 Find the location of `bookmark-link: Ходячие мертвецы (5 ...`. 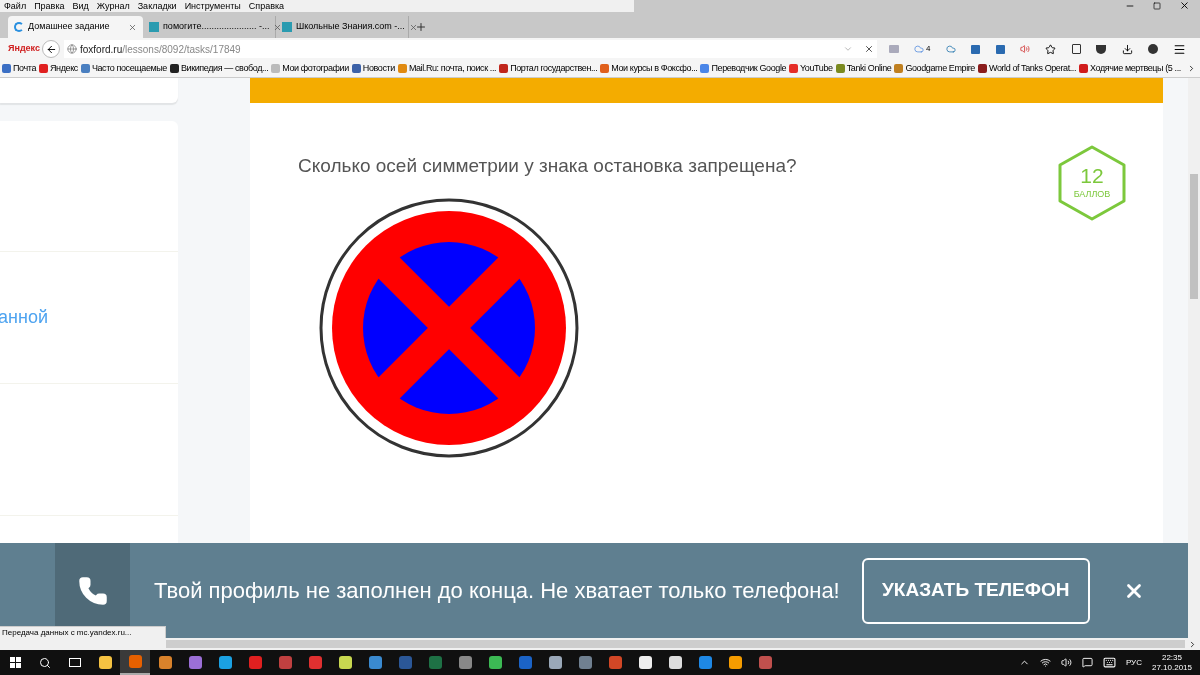

bookmark-link: Ходячие мертвецы (5 ... is located at coordinates (1130, 68).